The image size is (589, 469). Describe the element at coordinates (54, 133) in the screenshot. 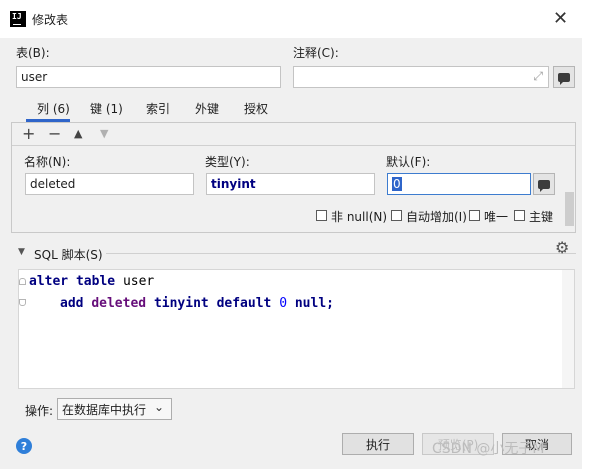

I see `remove-column-icon: −` at that location.